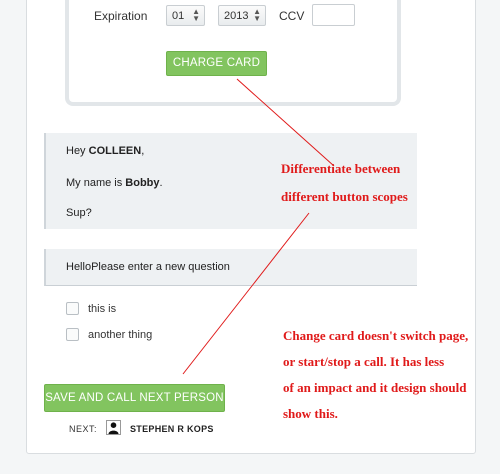  Describe the element at coordinates (364, 361) in the screenshot. I see `annotation-note-2-line-2: or start/stop a call. It has less` at that location.